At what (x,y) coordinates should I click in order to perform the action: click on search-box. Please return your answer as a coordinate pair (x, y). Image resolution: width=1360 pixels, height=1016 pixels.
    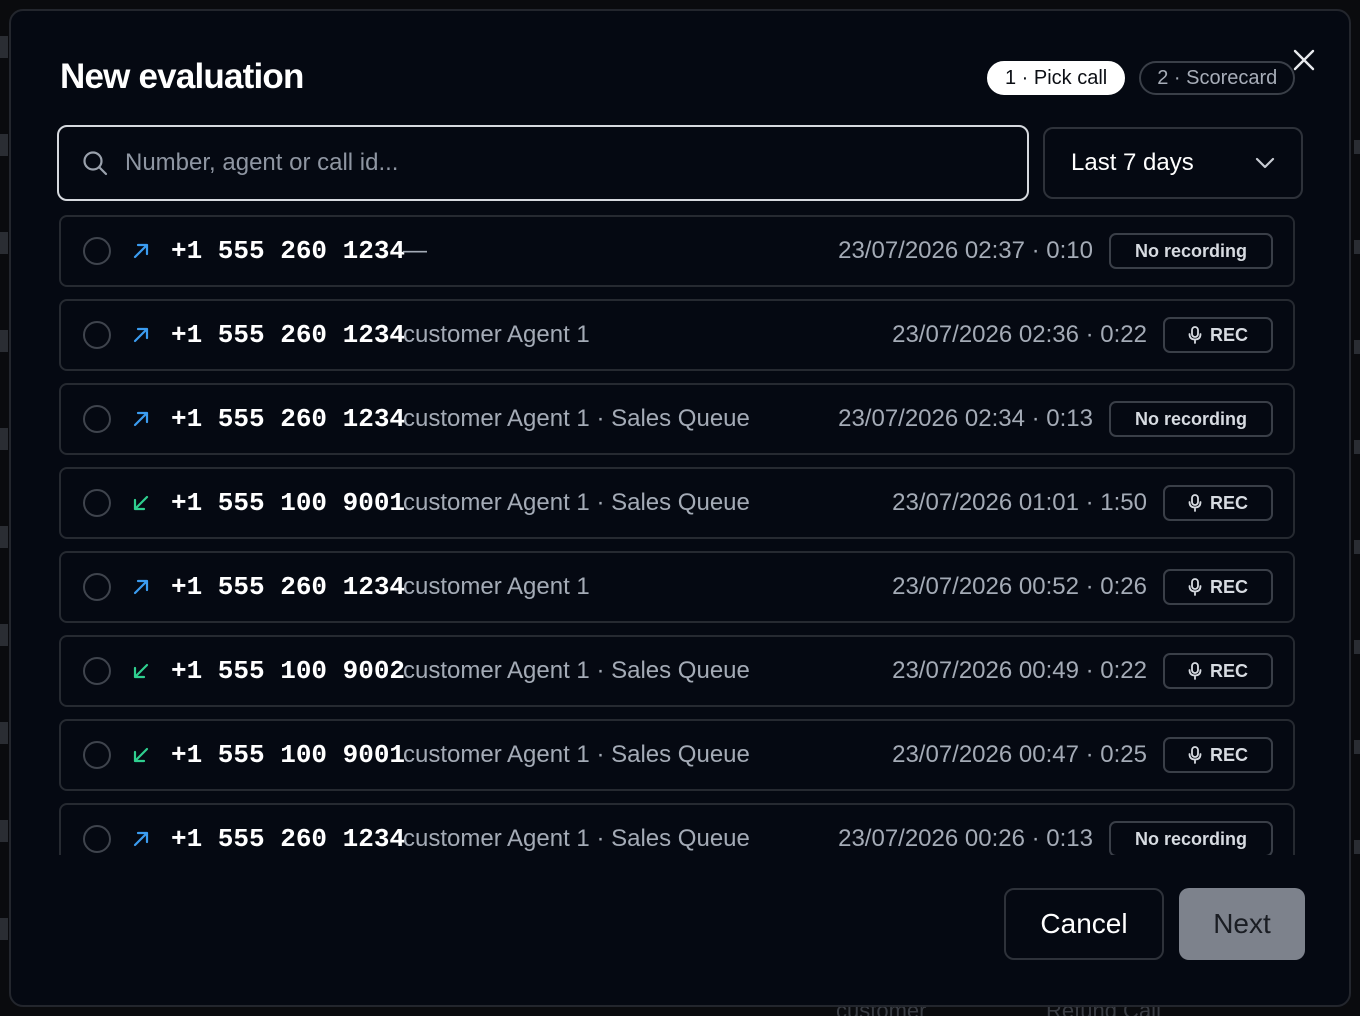
    Looking at the image, I should click on (543, 163).